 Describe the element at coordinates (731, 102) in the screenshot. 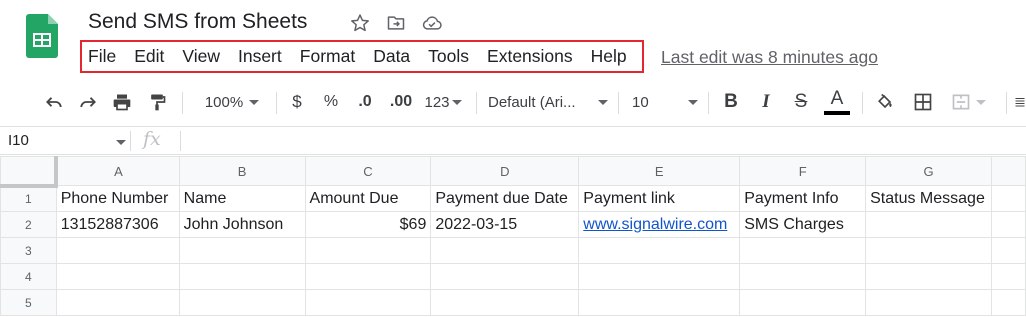

I see `bold-button: B` at that location.